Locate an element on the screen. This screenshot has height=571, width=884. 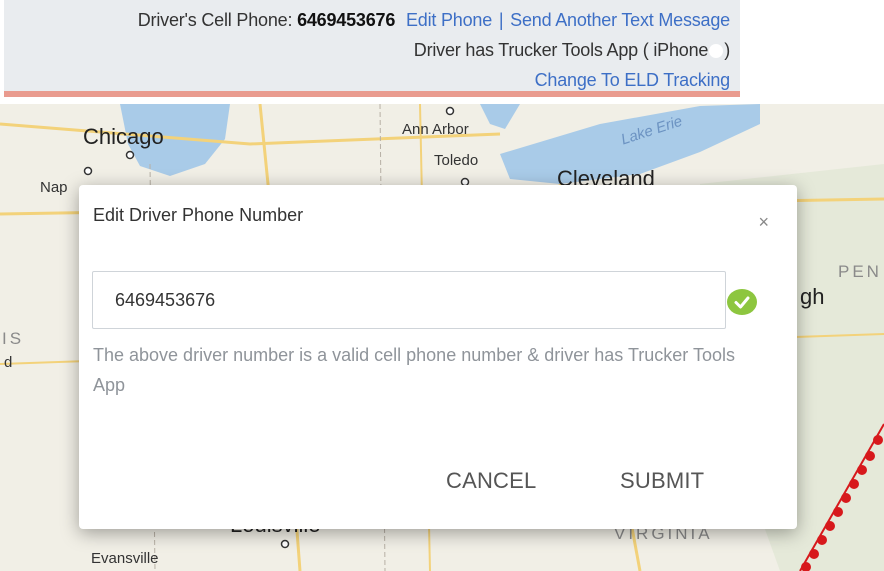
edit-phone-link: Edit Phone is located at coordinates (449, 20).